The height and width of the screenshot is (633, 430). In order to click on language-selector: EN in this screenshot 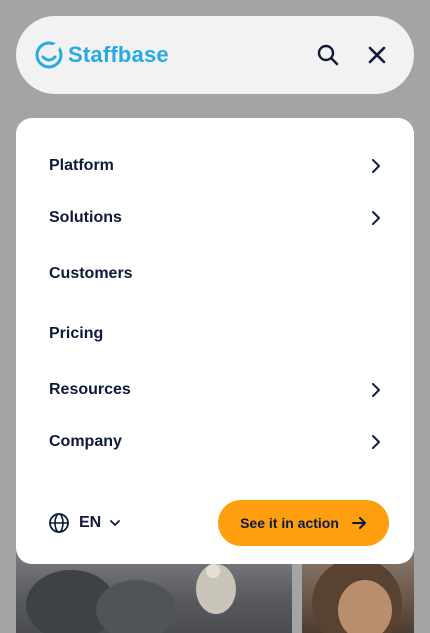, I will do `click(84, 523)`.